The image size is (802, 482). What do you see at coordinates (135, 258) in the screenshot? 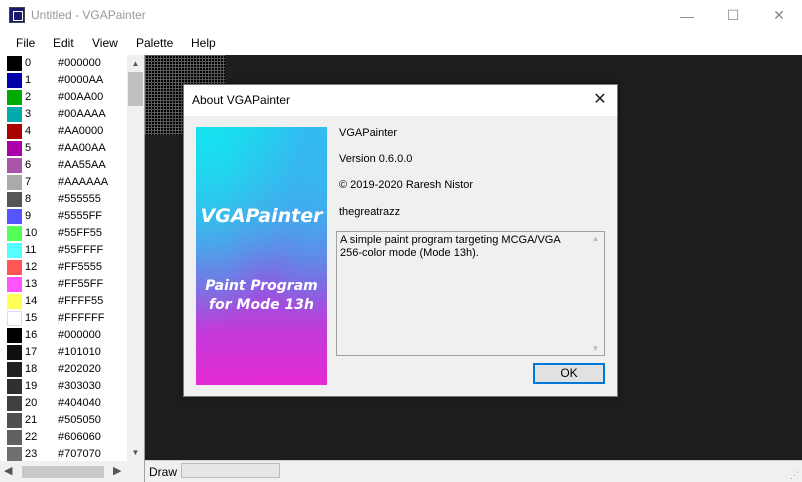
I see `palette-vertical-scrollbar: ▲ ▼` at bounding box center [135, 258].